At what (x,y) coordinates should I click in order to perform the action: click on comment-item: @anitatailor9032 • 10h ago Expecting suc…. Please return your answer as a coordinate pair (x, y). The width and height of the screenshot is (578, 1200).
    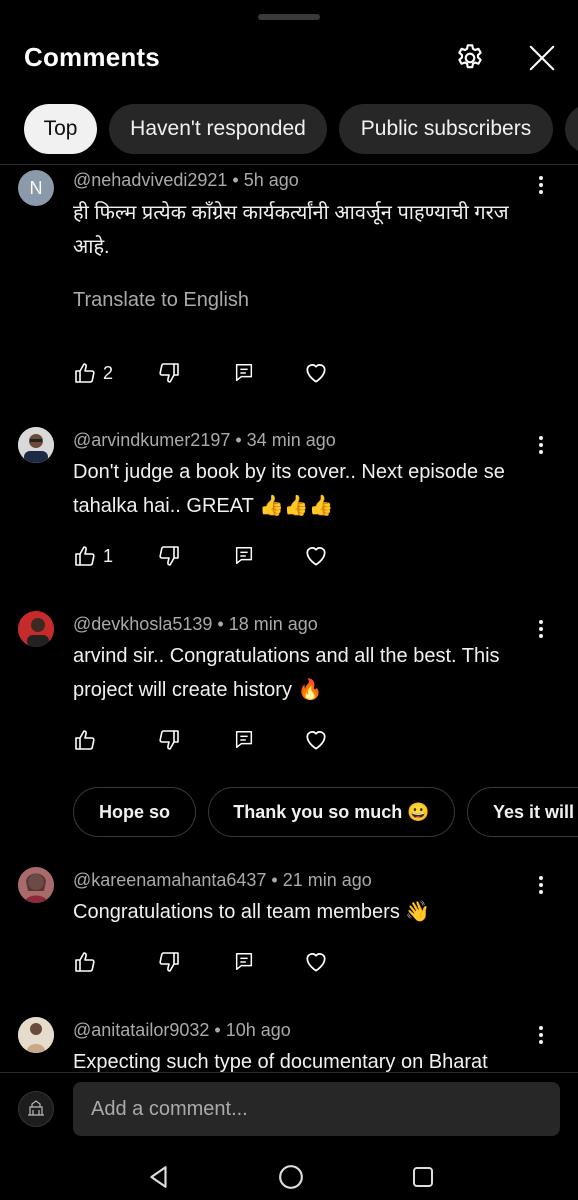
    Looking at the image, I should click on (289, 1043).